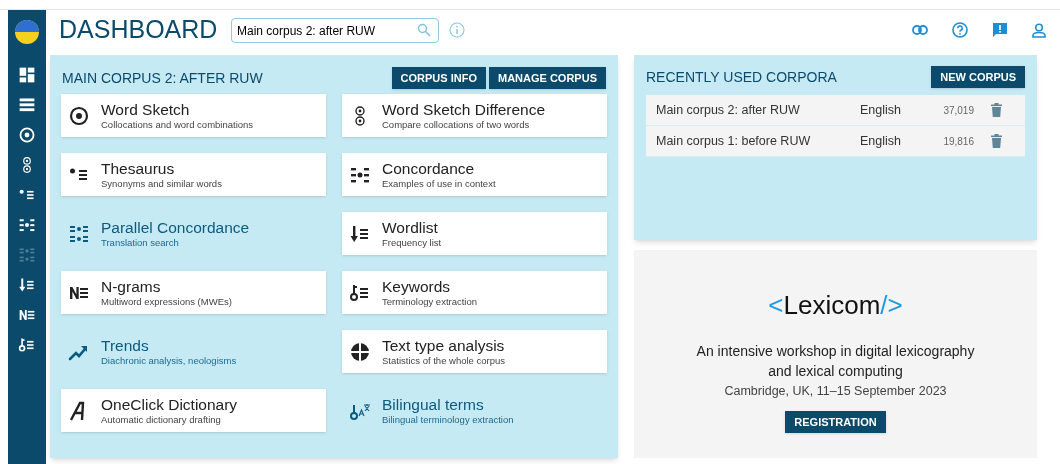 The height and width of the screenshot is (464, 1060). I want to click on key-list-icon, so click(27, 345).